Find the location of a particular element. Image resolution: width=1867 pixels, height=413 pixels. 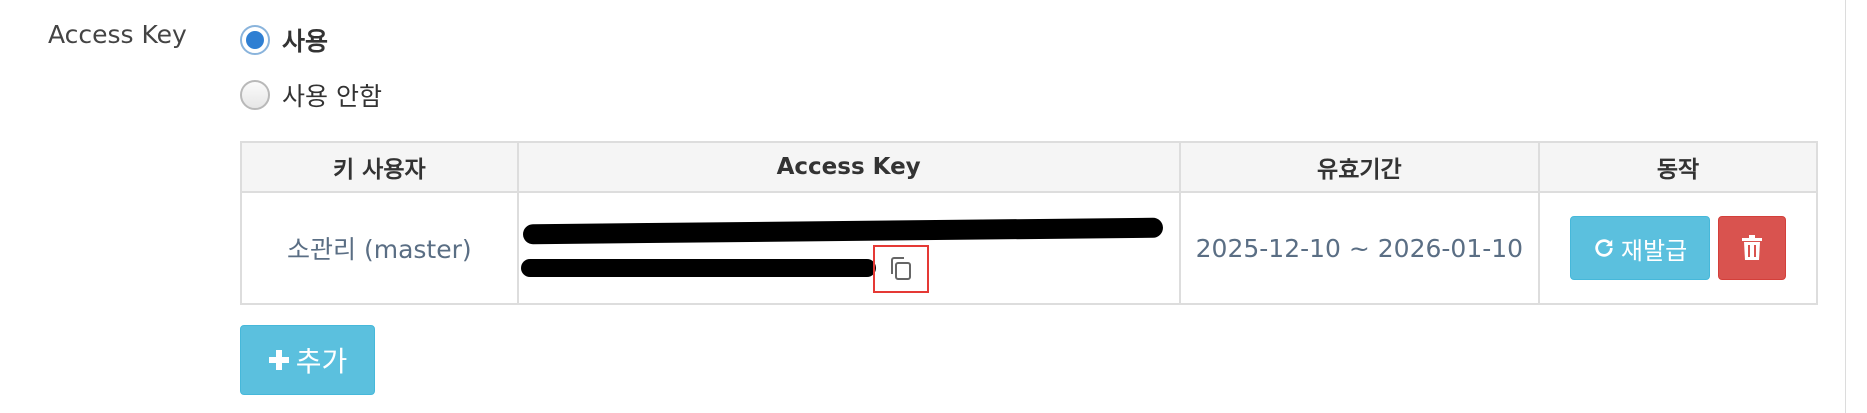

header-validity: 유효기간 is located at coordinates (1359, 167).